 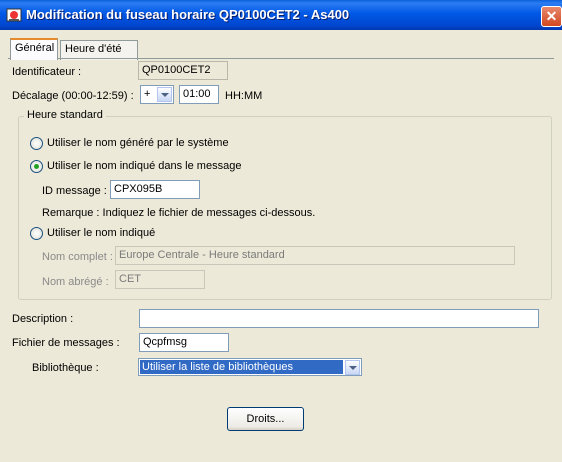 What do you see at coordinates (339, 318) in the screenshot?
I see `description-input` at bounding box center [339, 318].